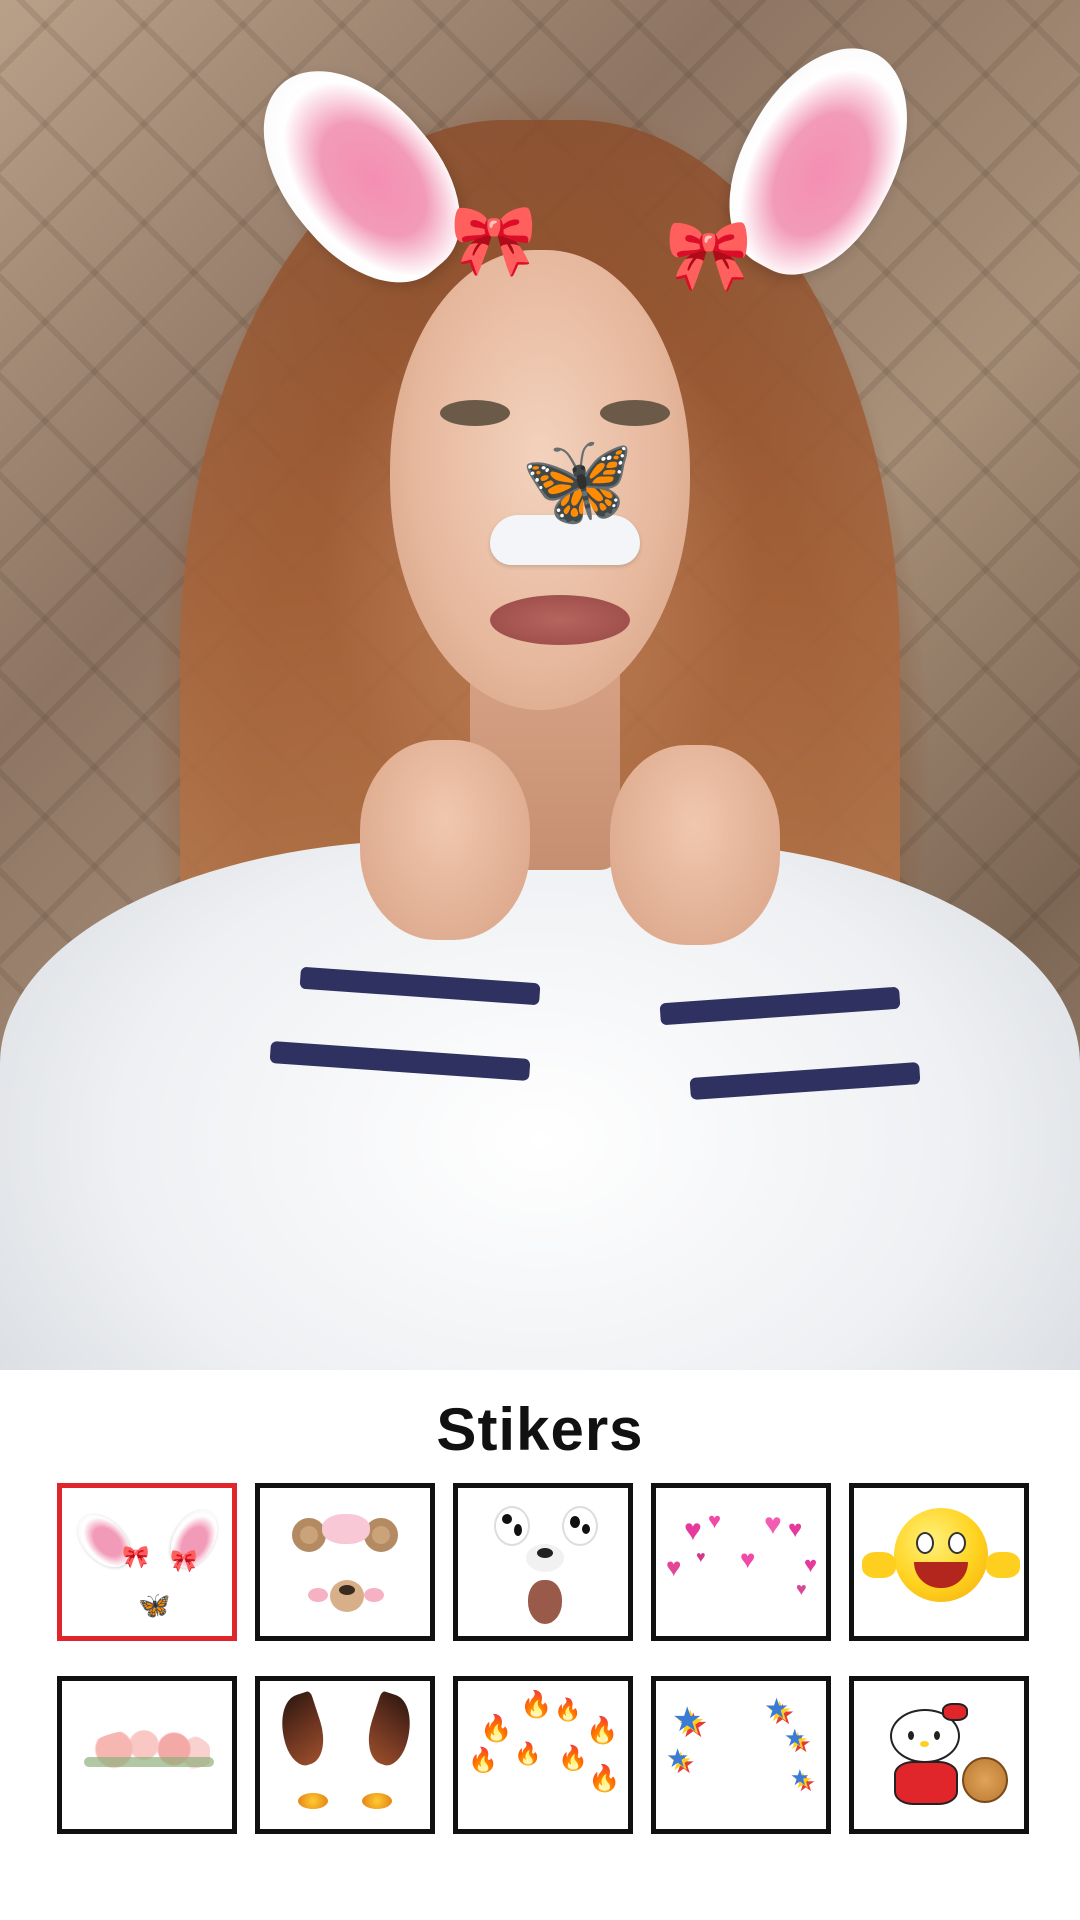  Describe the element at coordinates (445, 840) in the screenshot. I see `left-hand` at that location.